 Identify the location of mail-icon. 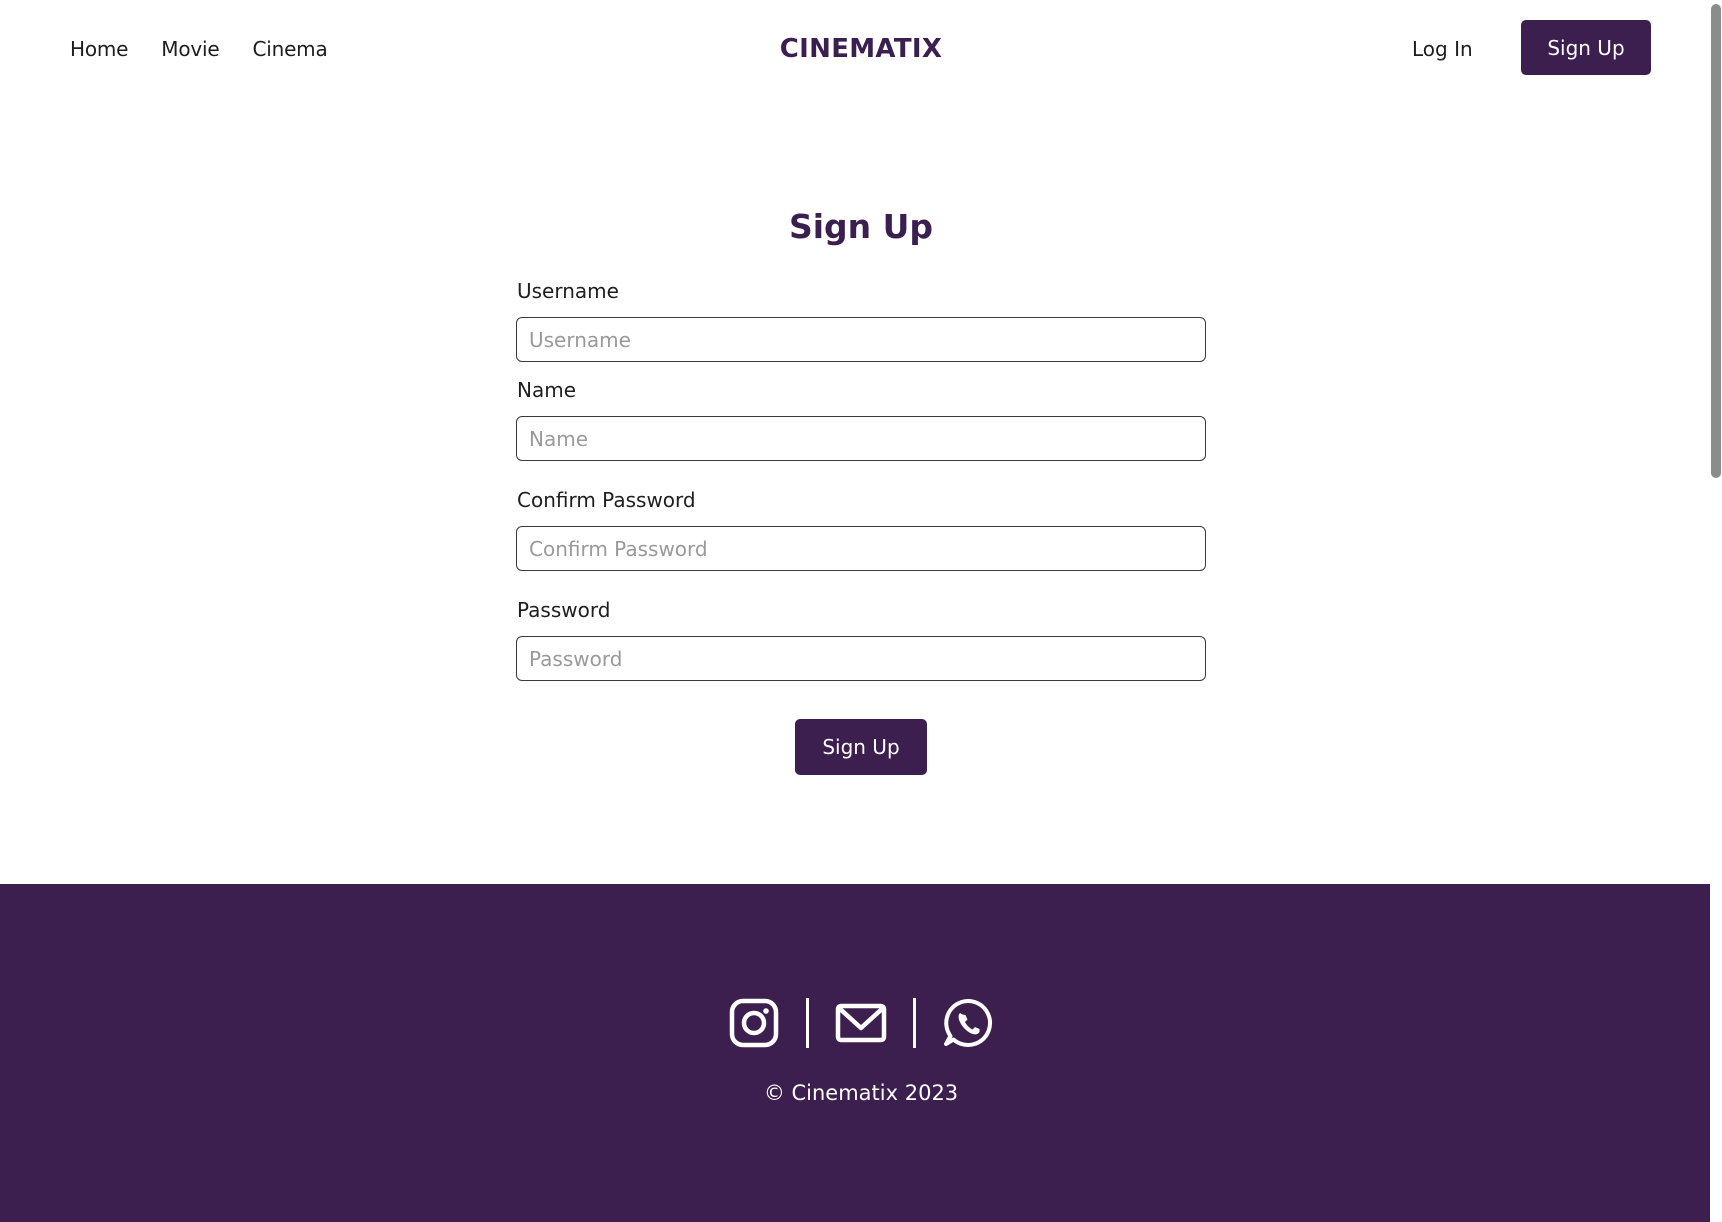
(861, 1023).